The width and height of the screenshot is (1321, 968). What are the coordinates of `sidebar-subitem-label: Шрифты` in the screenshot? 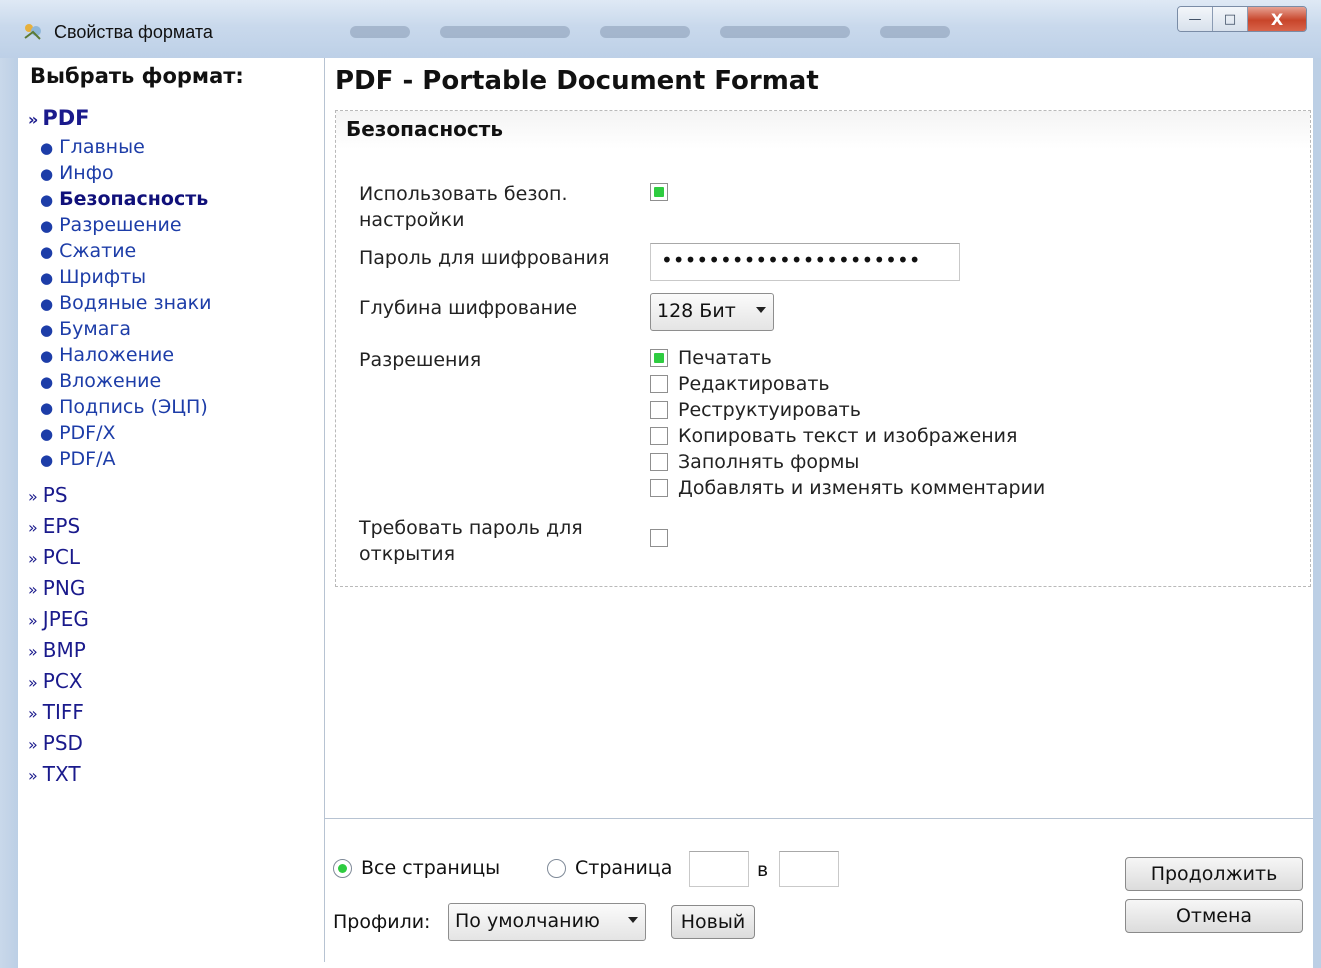 It's located at (103, 277).